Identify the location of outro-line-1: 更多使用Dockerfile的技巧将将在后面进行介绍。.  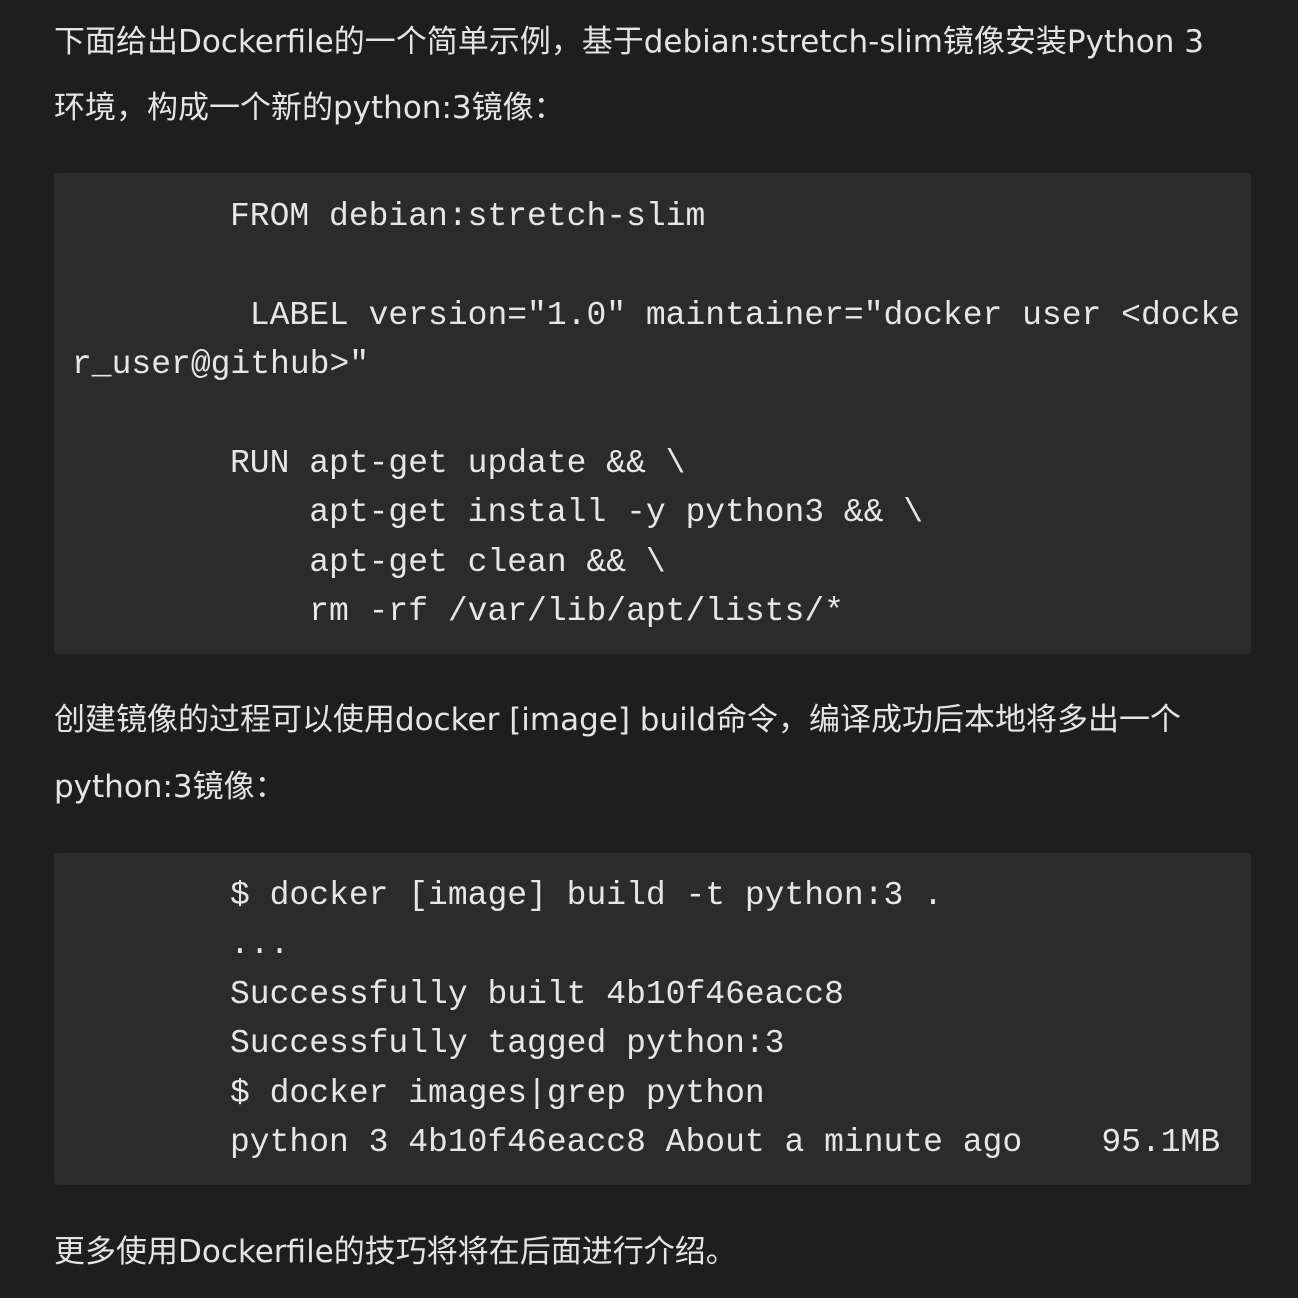
(395, 1252).